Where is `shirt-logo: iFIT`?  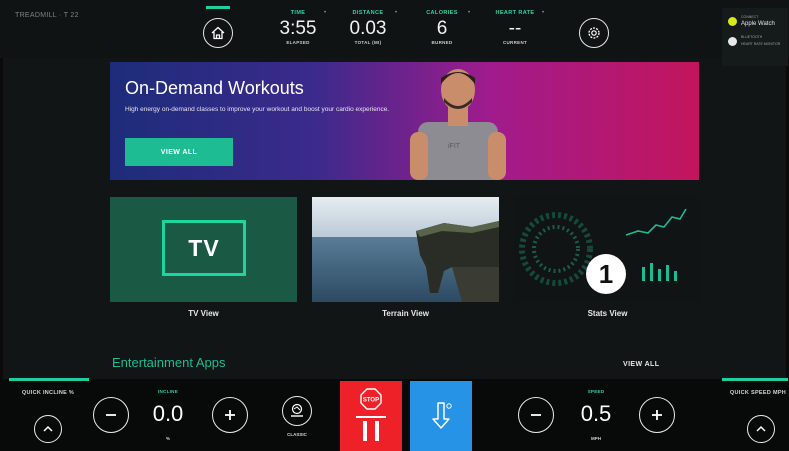
shirt-logo: iFIT is located at coordinates (454, 146).